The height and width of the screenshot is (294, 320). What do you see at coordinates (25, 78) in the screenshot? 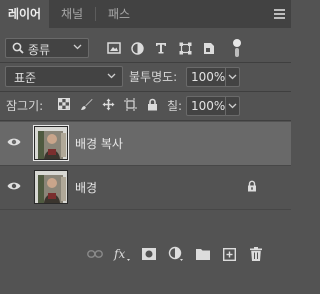
I see `blend-mode-value: 표준` at bounding box center [25, 78].